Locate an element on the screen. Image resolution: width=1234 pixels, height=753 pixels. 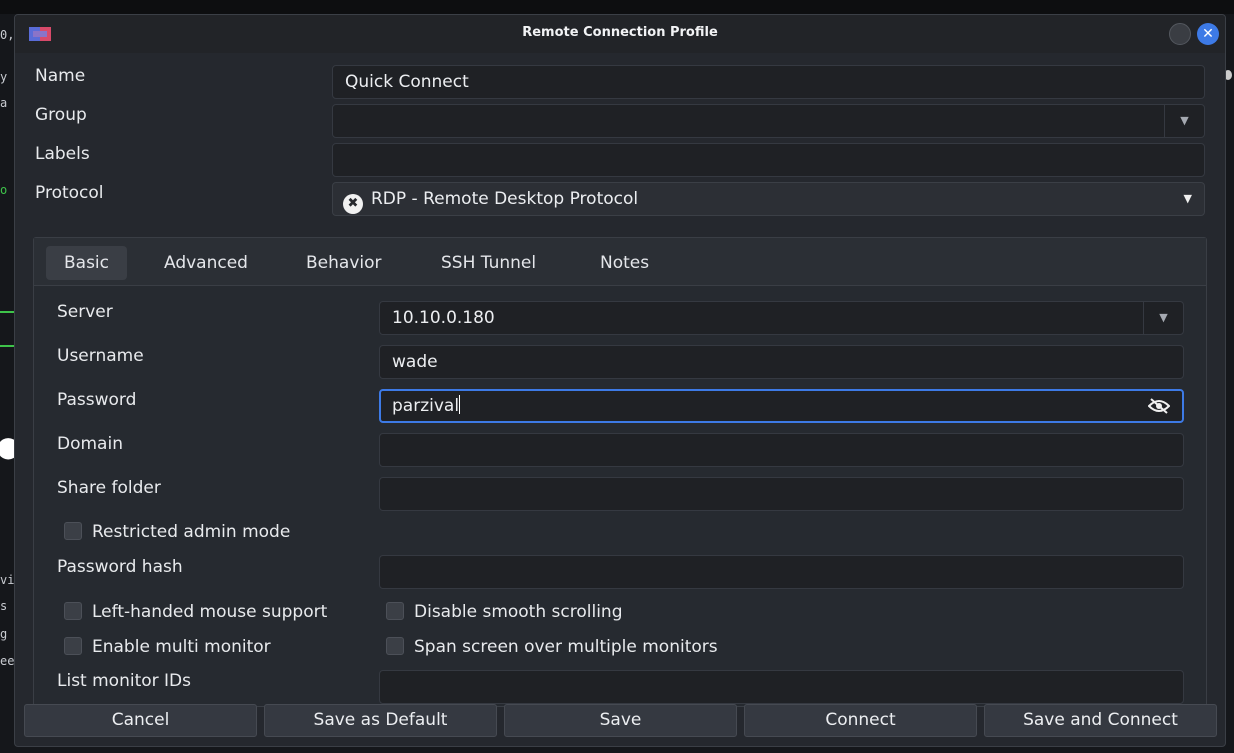
multi-monitor-label: Enable multi monitor is located at coordinates (181, 647).